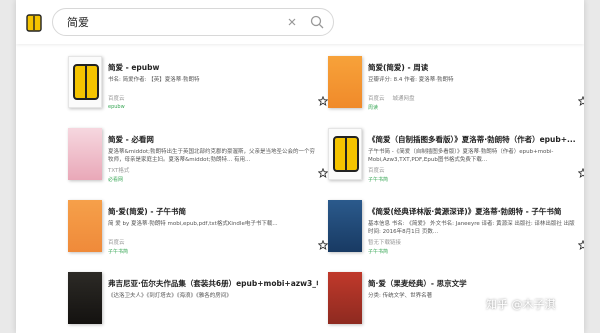 This screenshot has width=600, height=333. I want to click on result-source: 周读, so click(373, 108).